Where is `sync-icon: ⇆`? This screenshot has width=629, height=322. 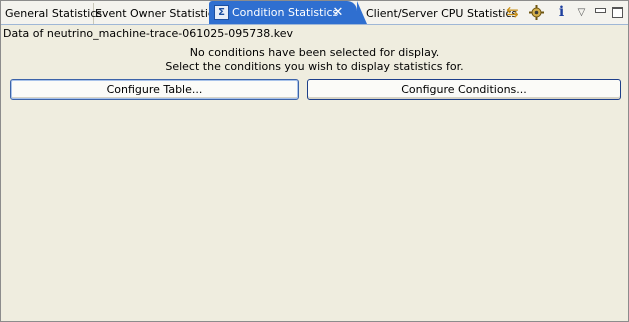
sync-icon: ⇆ is located at coordinates (512, 12).